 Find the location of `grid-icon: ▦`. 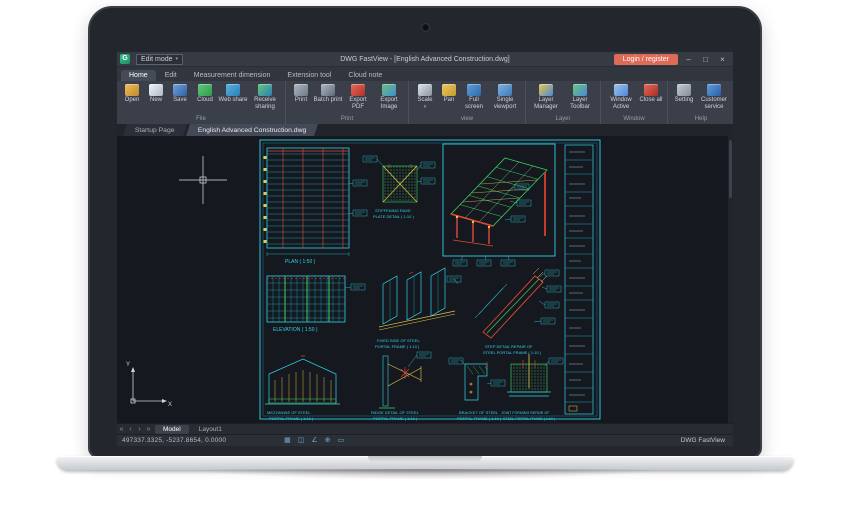

grid-icon: ▦ is located at coordinates (287, 441).